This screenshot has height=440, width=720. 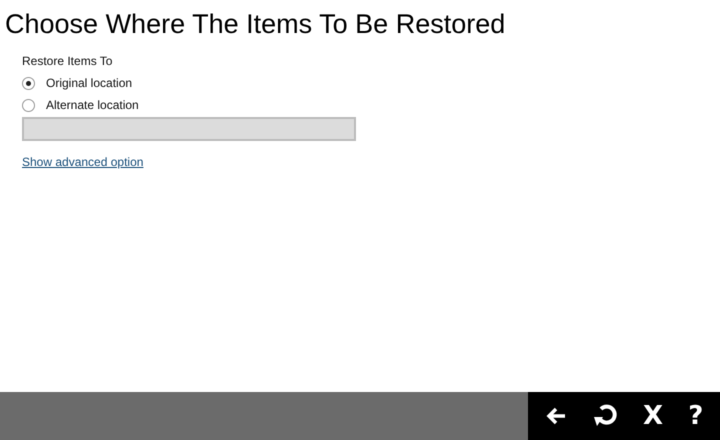 What do you see at coordinates (67, 61) in the screenshot?
I see `group-label: Restore Items To` at bounding box center [67, 61].